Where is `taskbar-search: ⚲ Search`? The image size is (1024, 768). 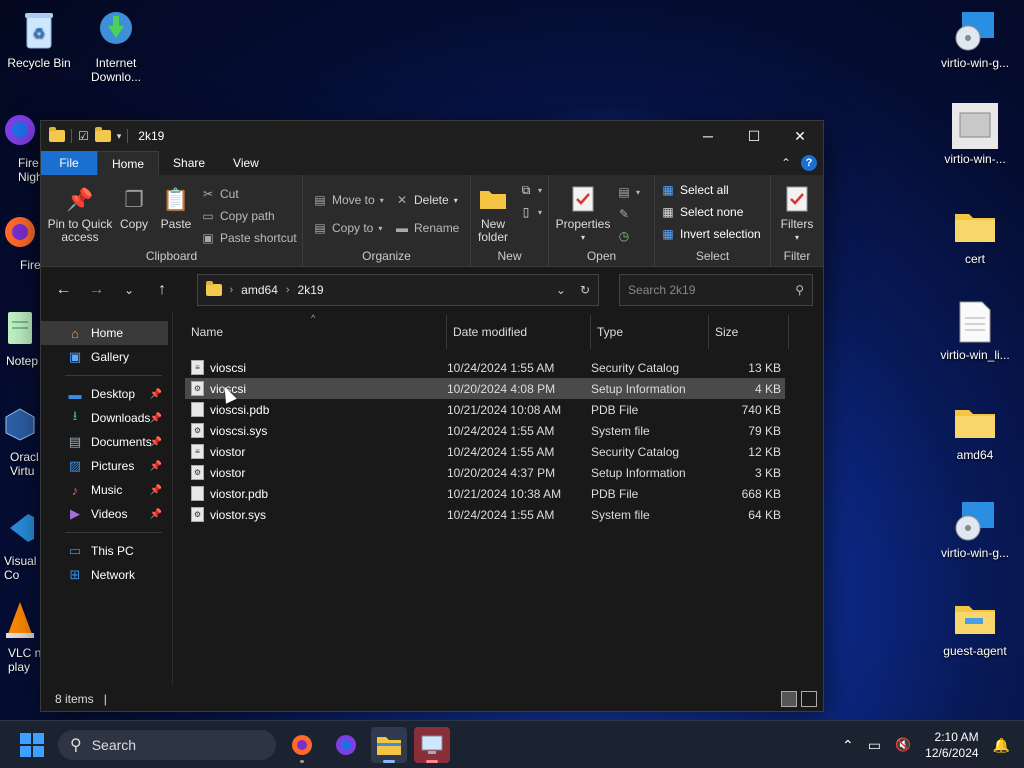
taskbar-search: ⚲ Search is located at coordinates (167, 745).